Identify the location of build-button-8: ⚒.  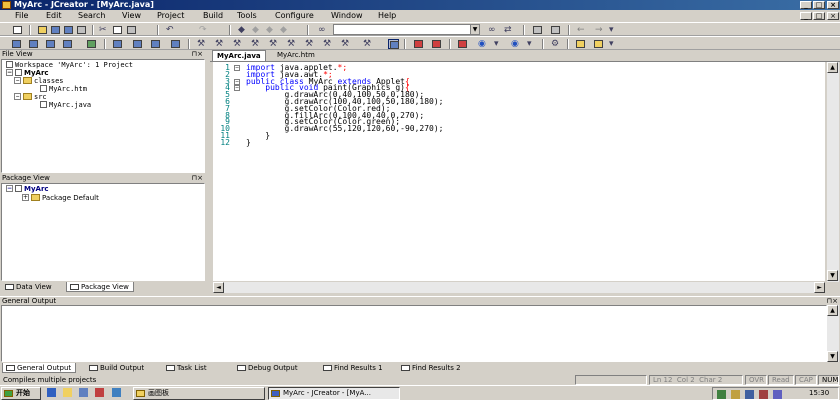
(327, 44).